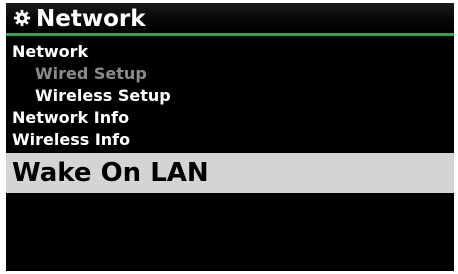 Image resolution: width=458 pixels, height=274 pixels. Describe the element at coordinates (230, 118) in the screenshot. I see `menu-item-network-info: Network Info` at that location.